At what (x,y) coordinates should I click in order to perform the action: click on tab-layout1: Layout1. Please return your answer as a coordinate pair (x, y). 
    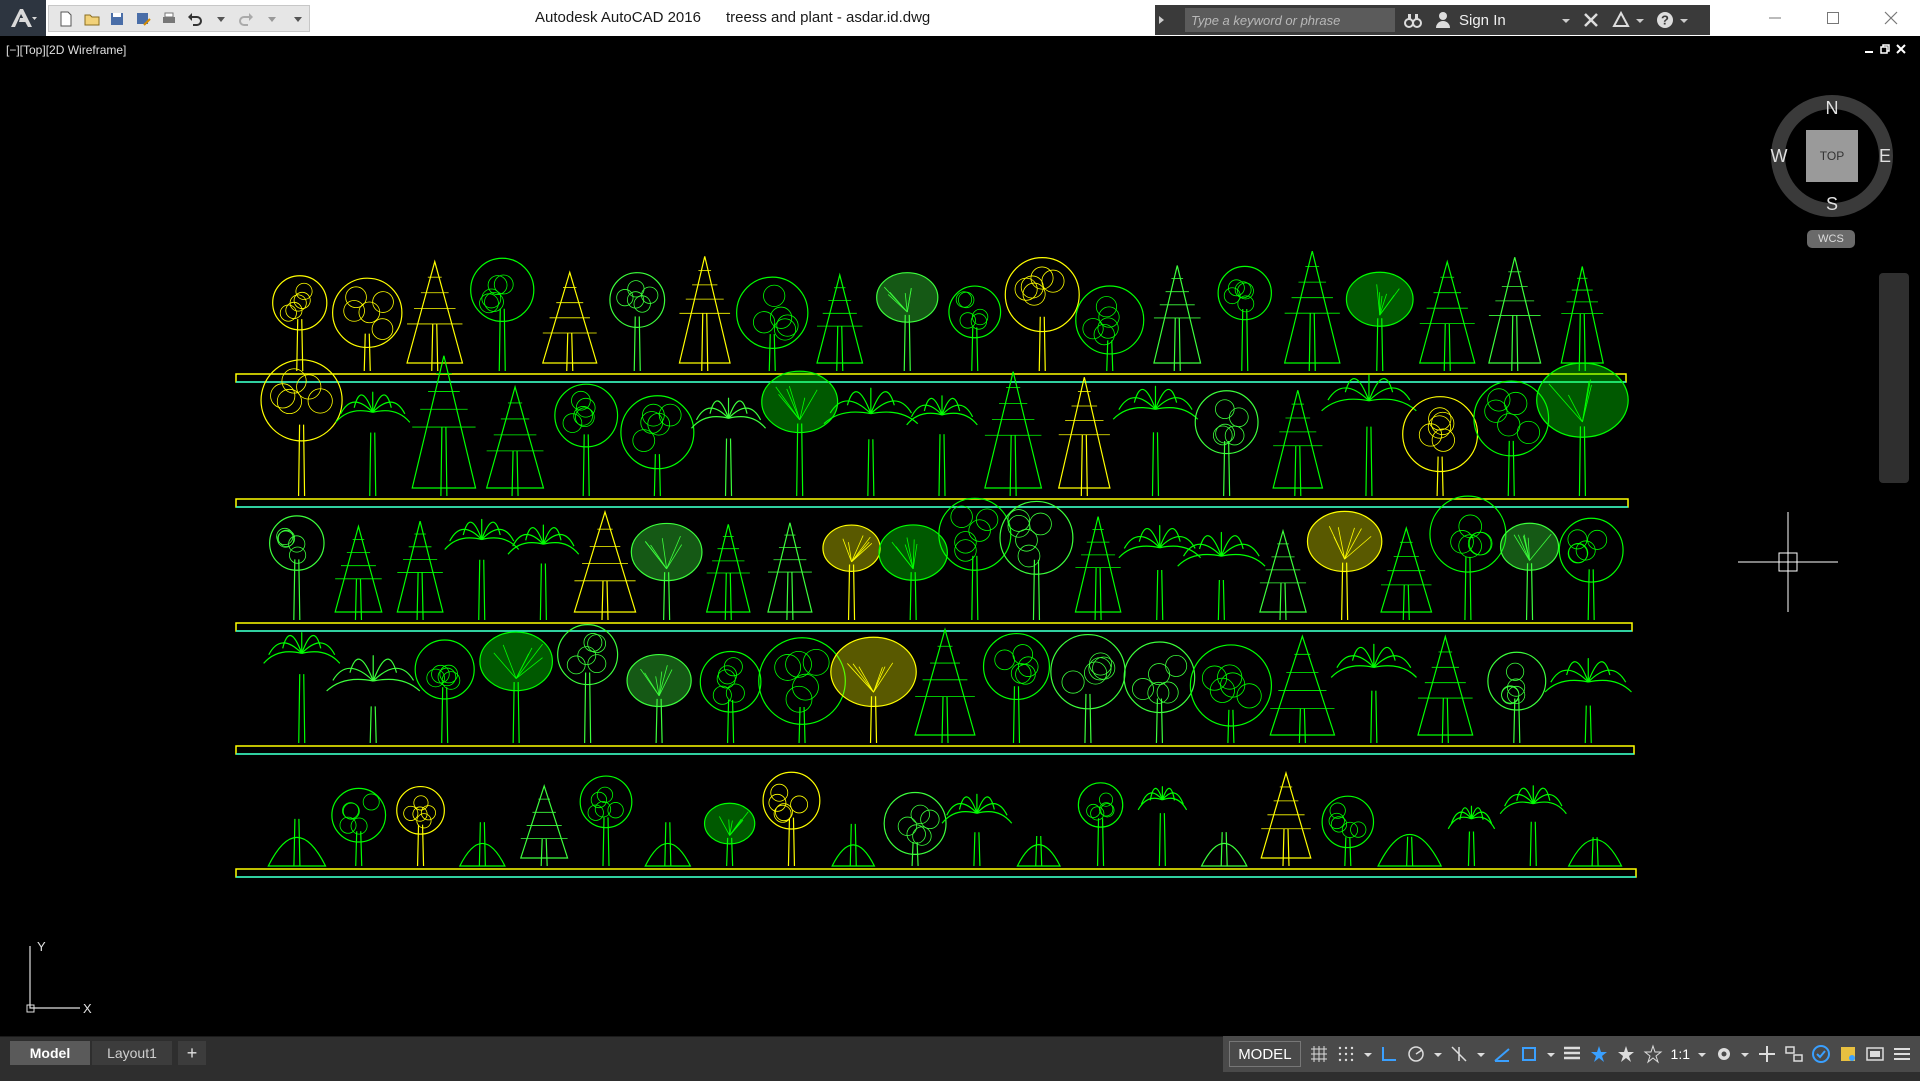
    Looking at the image, I should click on (132, 1053).